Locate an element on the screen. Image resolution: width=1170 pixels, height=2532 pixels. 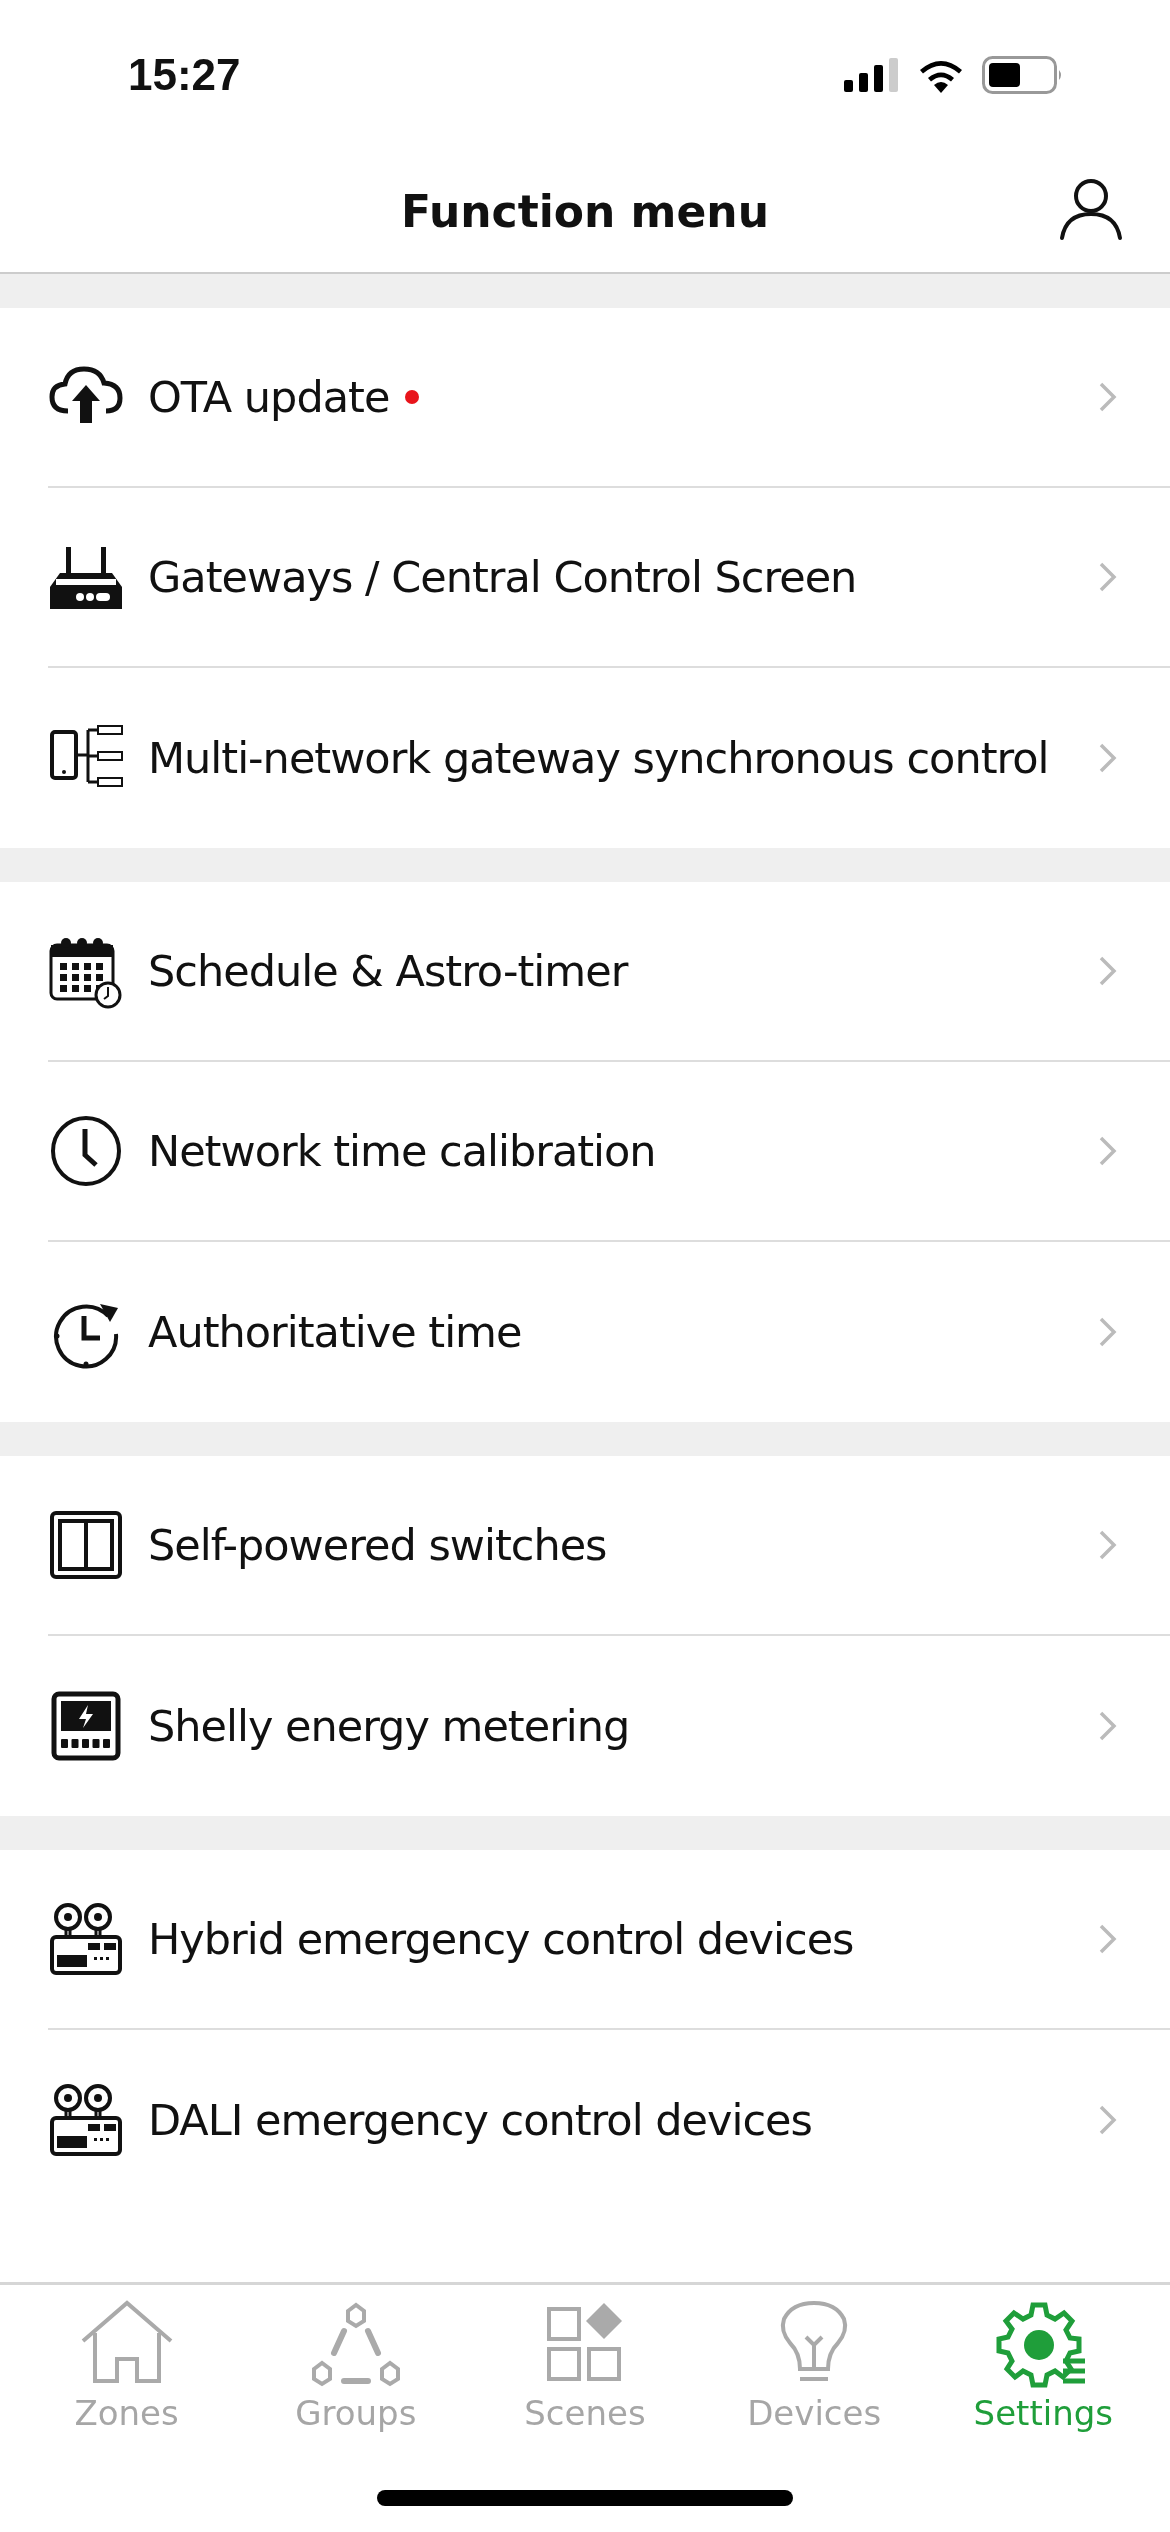
menu-item: Authoritative time is located at coordinates (609, 1332).